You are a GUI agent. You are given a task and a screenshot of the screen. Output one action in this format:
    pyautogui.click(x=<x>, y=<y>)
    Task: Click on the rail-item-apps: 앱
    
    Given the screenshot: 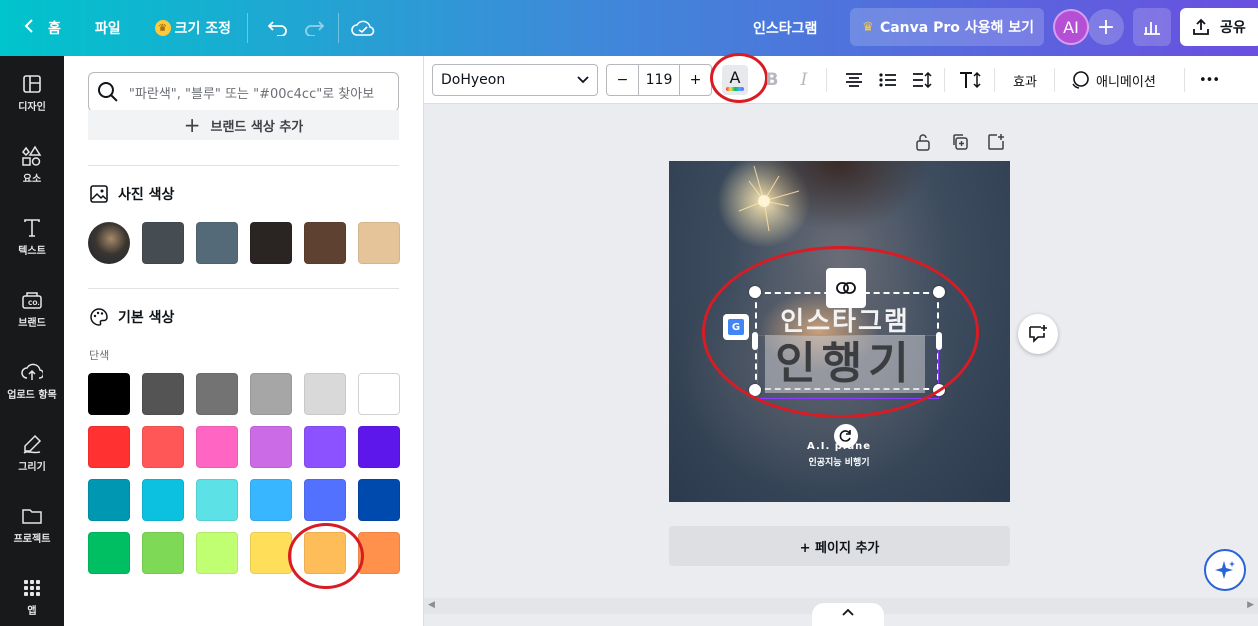 What is the action you would take?
    pyautogui.click(x=32, y=597)
    